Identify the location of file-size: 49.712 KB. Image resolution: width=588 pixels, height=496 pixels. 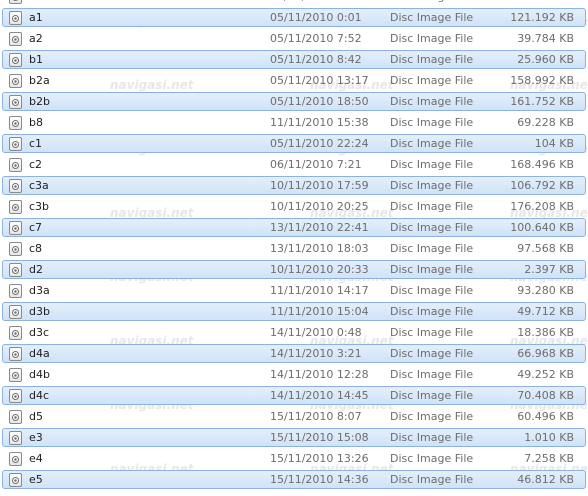
(545, 311).